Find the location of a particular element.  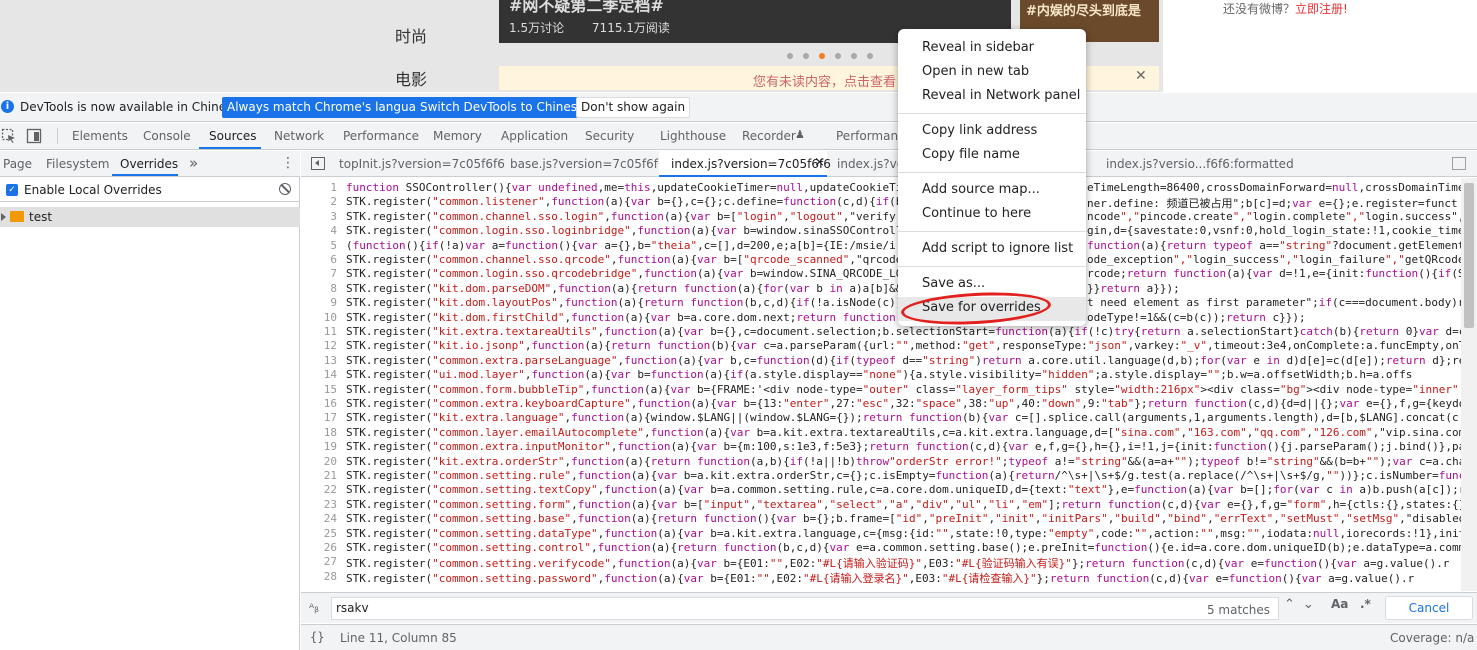

line-number: 9 is located at coordinates (319, 302).